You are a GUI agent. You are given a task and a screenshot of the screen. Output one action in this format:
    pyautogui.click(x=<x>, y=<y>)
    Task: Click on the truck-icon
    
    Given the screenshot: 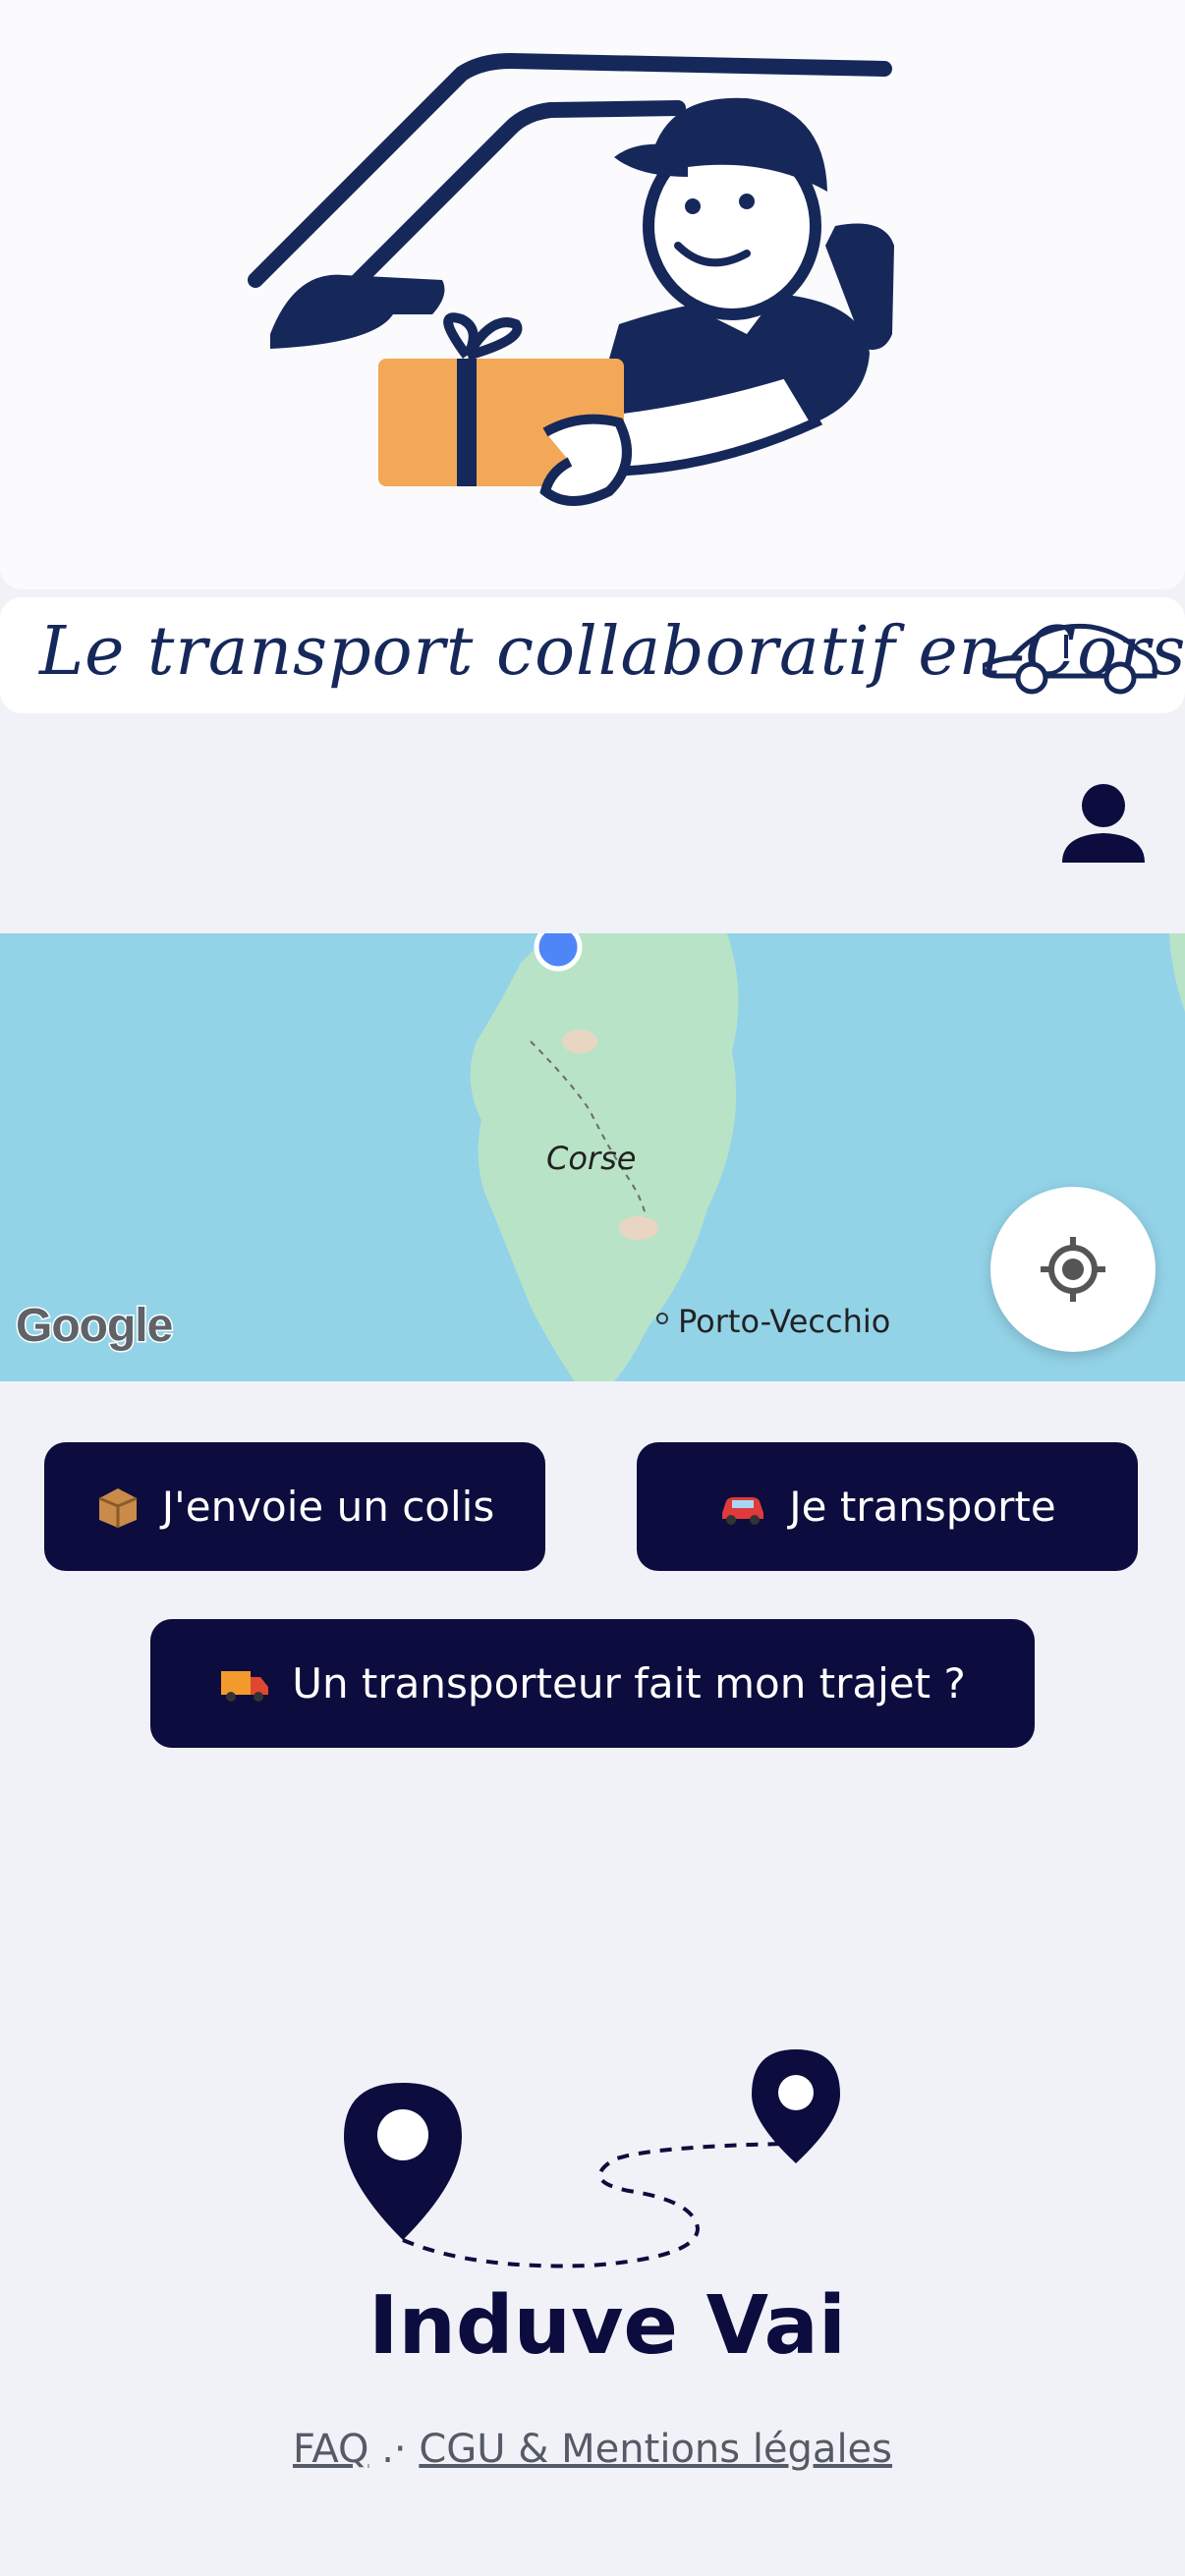 What is the action you would take?
    pyautogui.click(x=245, y=1684)
    